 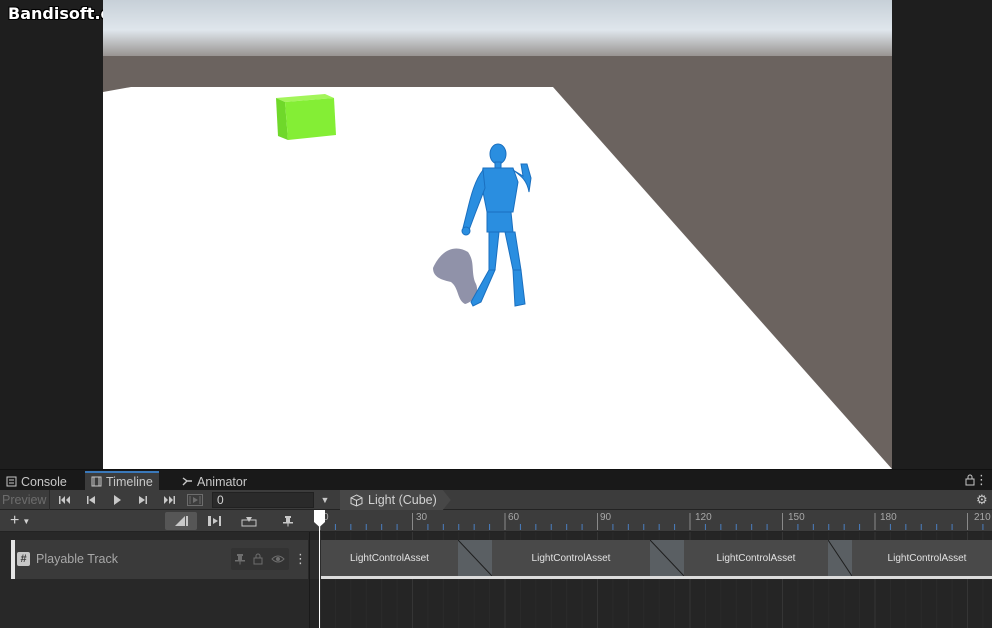 I want to click on preview-button: Preview, so click(x=25, y=500).